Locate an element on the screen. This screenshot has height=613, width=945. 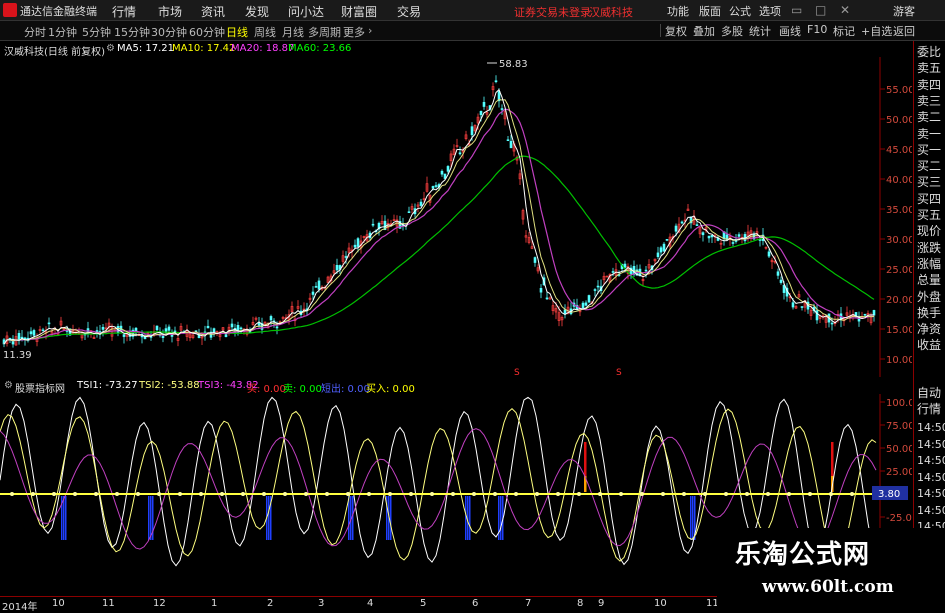
tab-60min: 60分钟 is located at coordinates (207, 32).